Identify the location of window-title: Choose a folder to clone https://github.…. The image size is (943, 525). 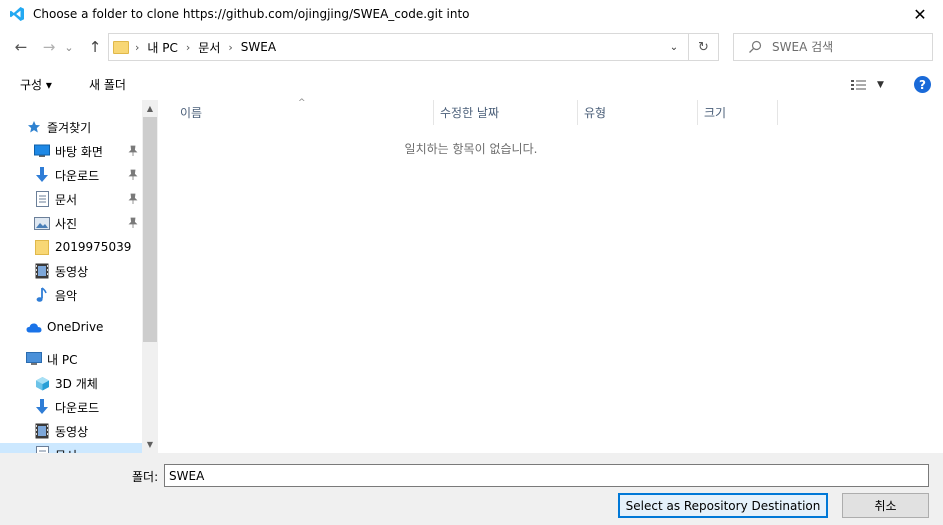
(251, 14).